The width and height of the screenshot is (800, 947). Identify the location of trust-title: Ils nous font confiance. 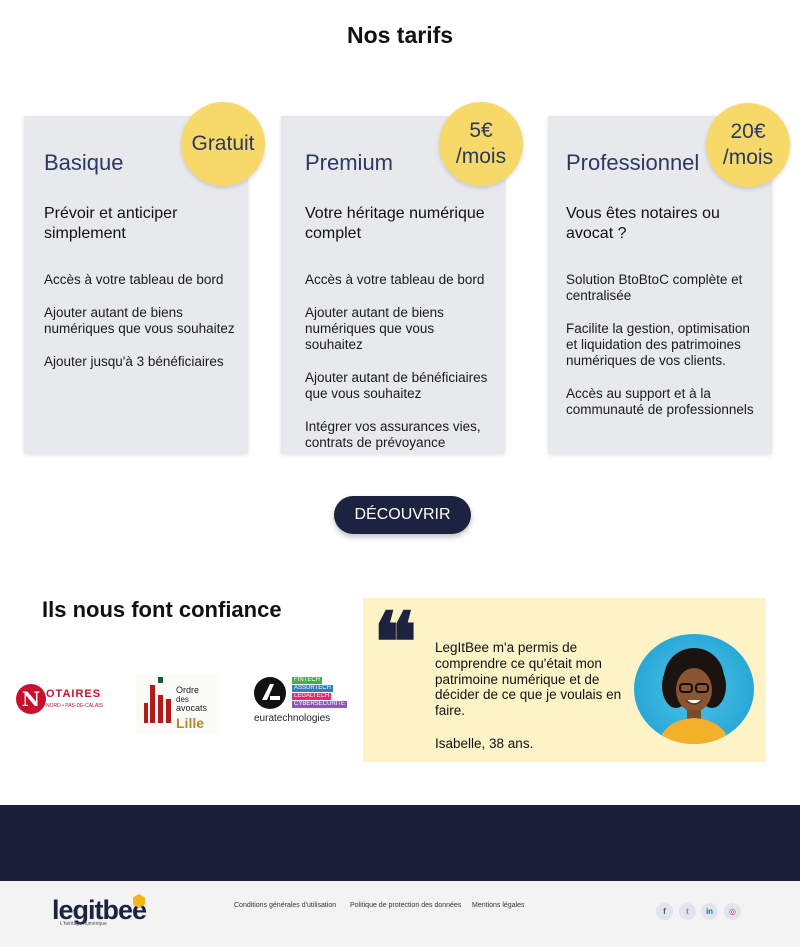
(162, 609).